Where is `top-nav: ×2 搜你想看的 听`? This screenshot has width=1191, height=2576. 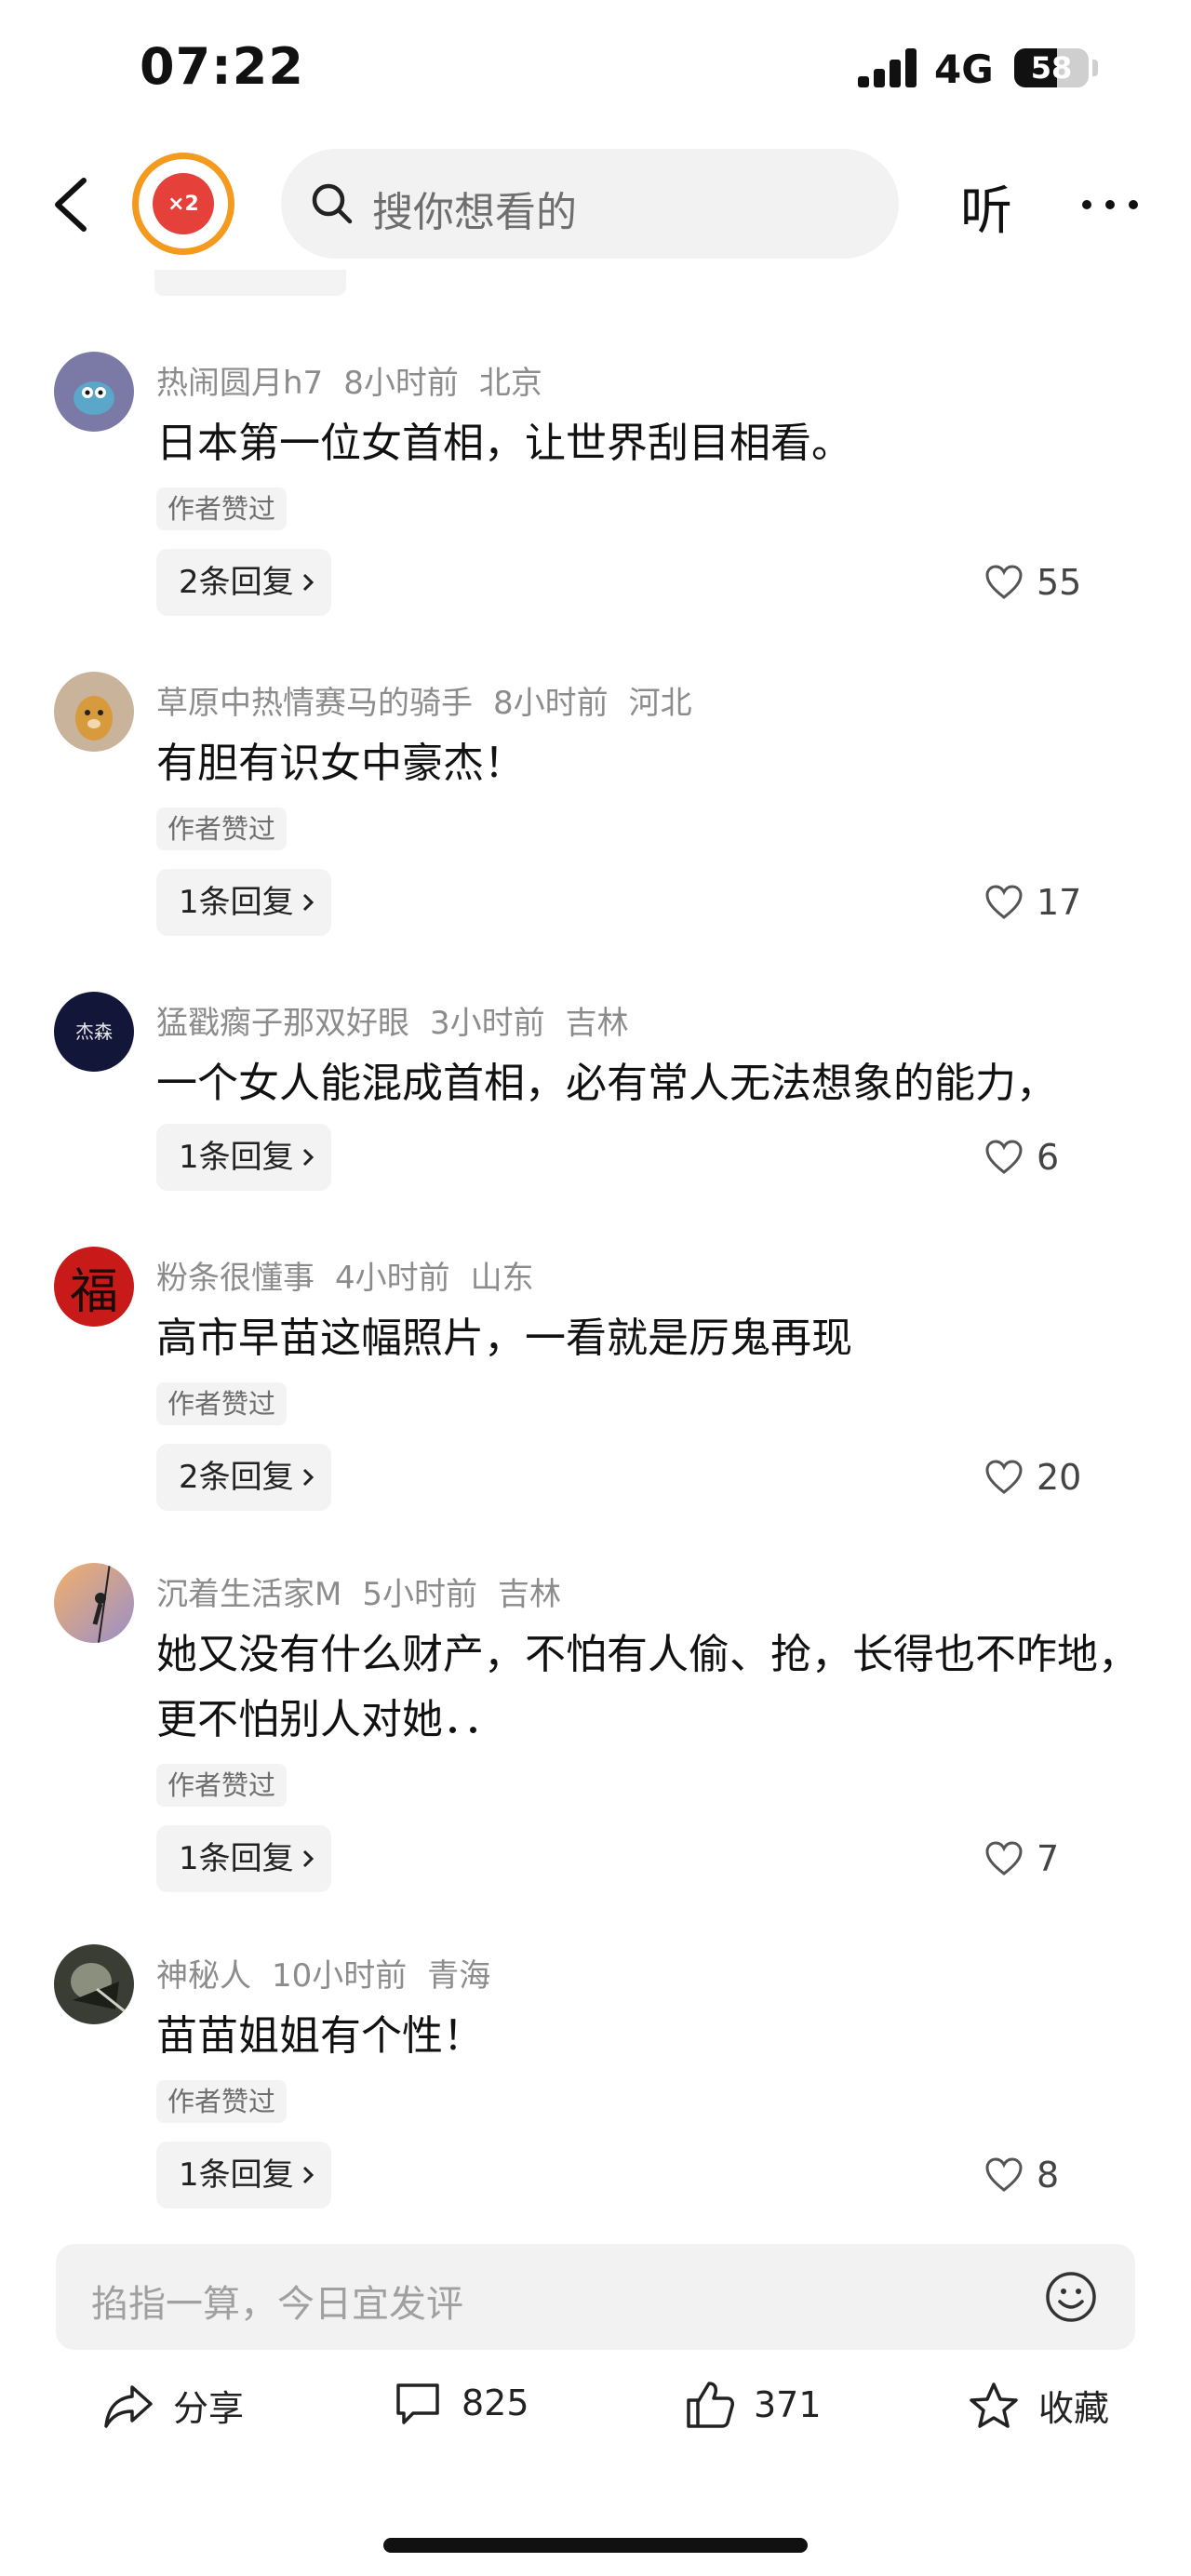 top-nav: ×2 搜你想看的 听 is located at coordinates (595, 205).